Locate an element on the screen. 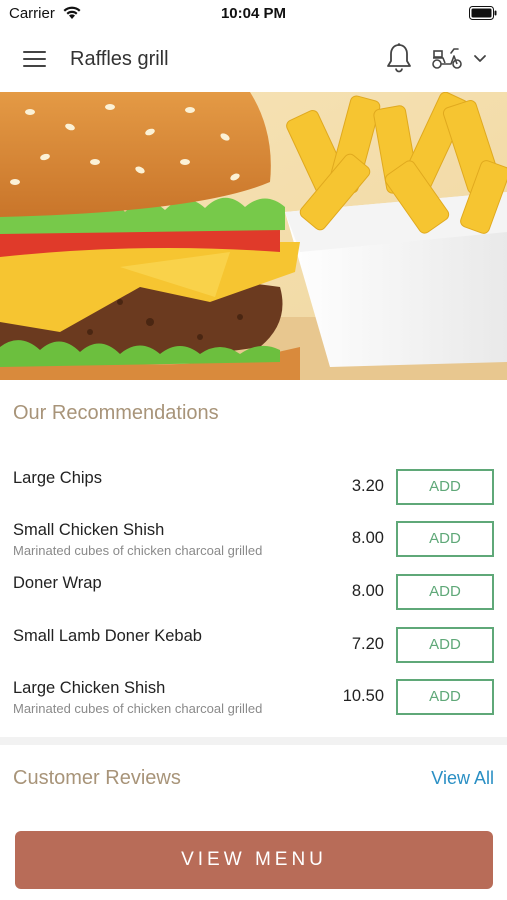  item-price: 7.20 is located at coordinates (367, 644).